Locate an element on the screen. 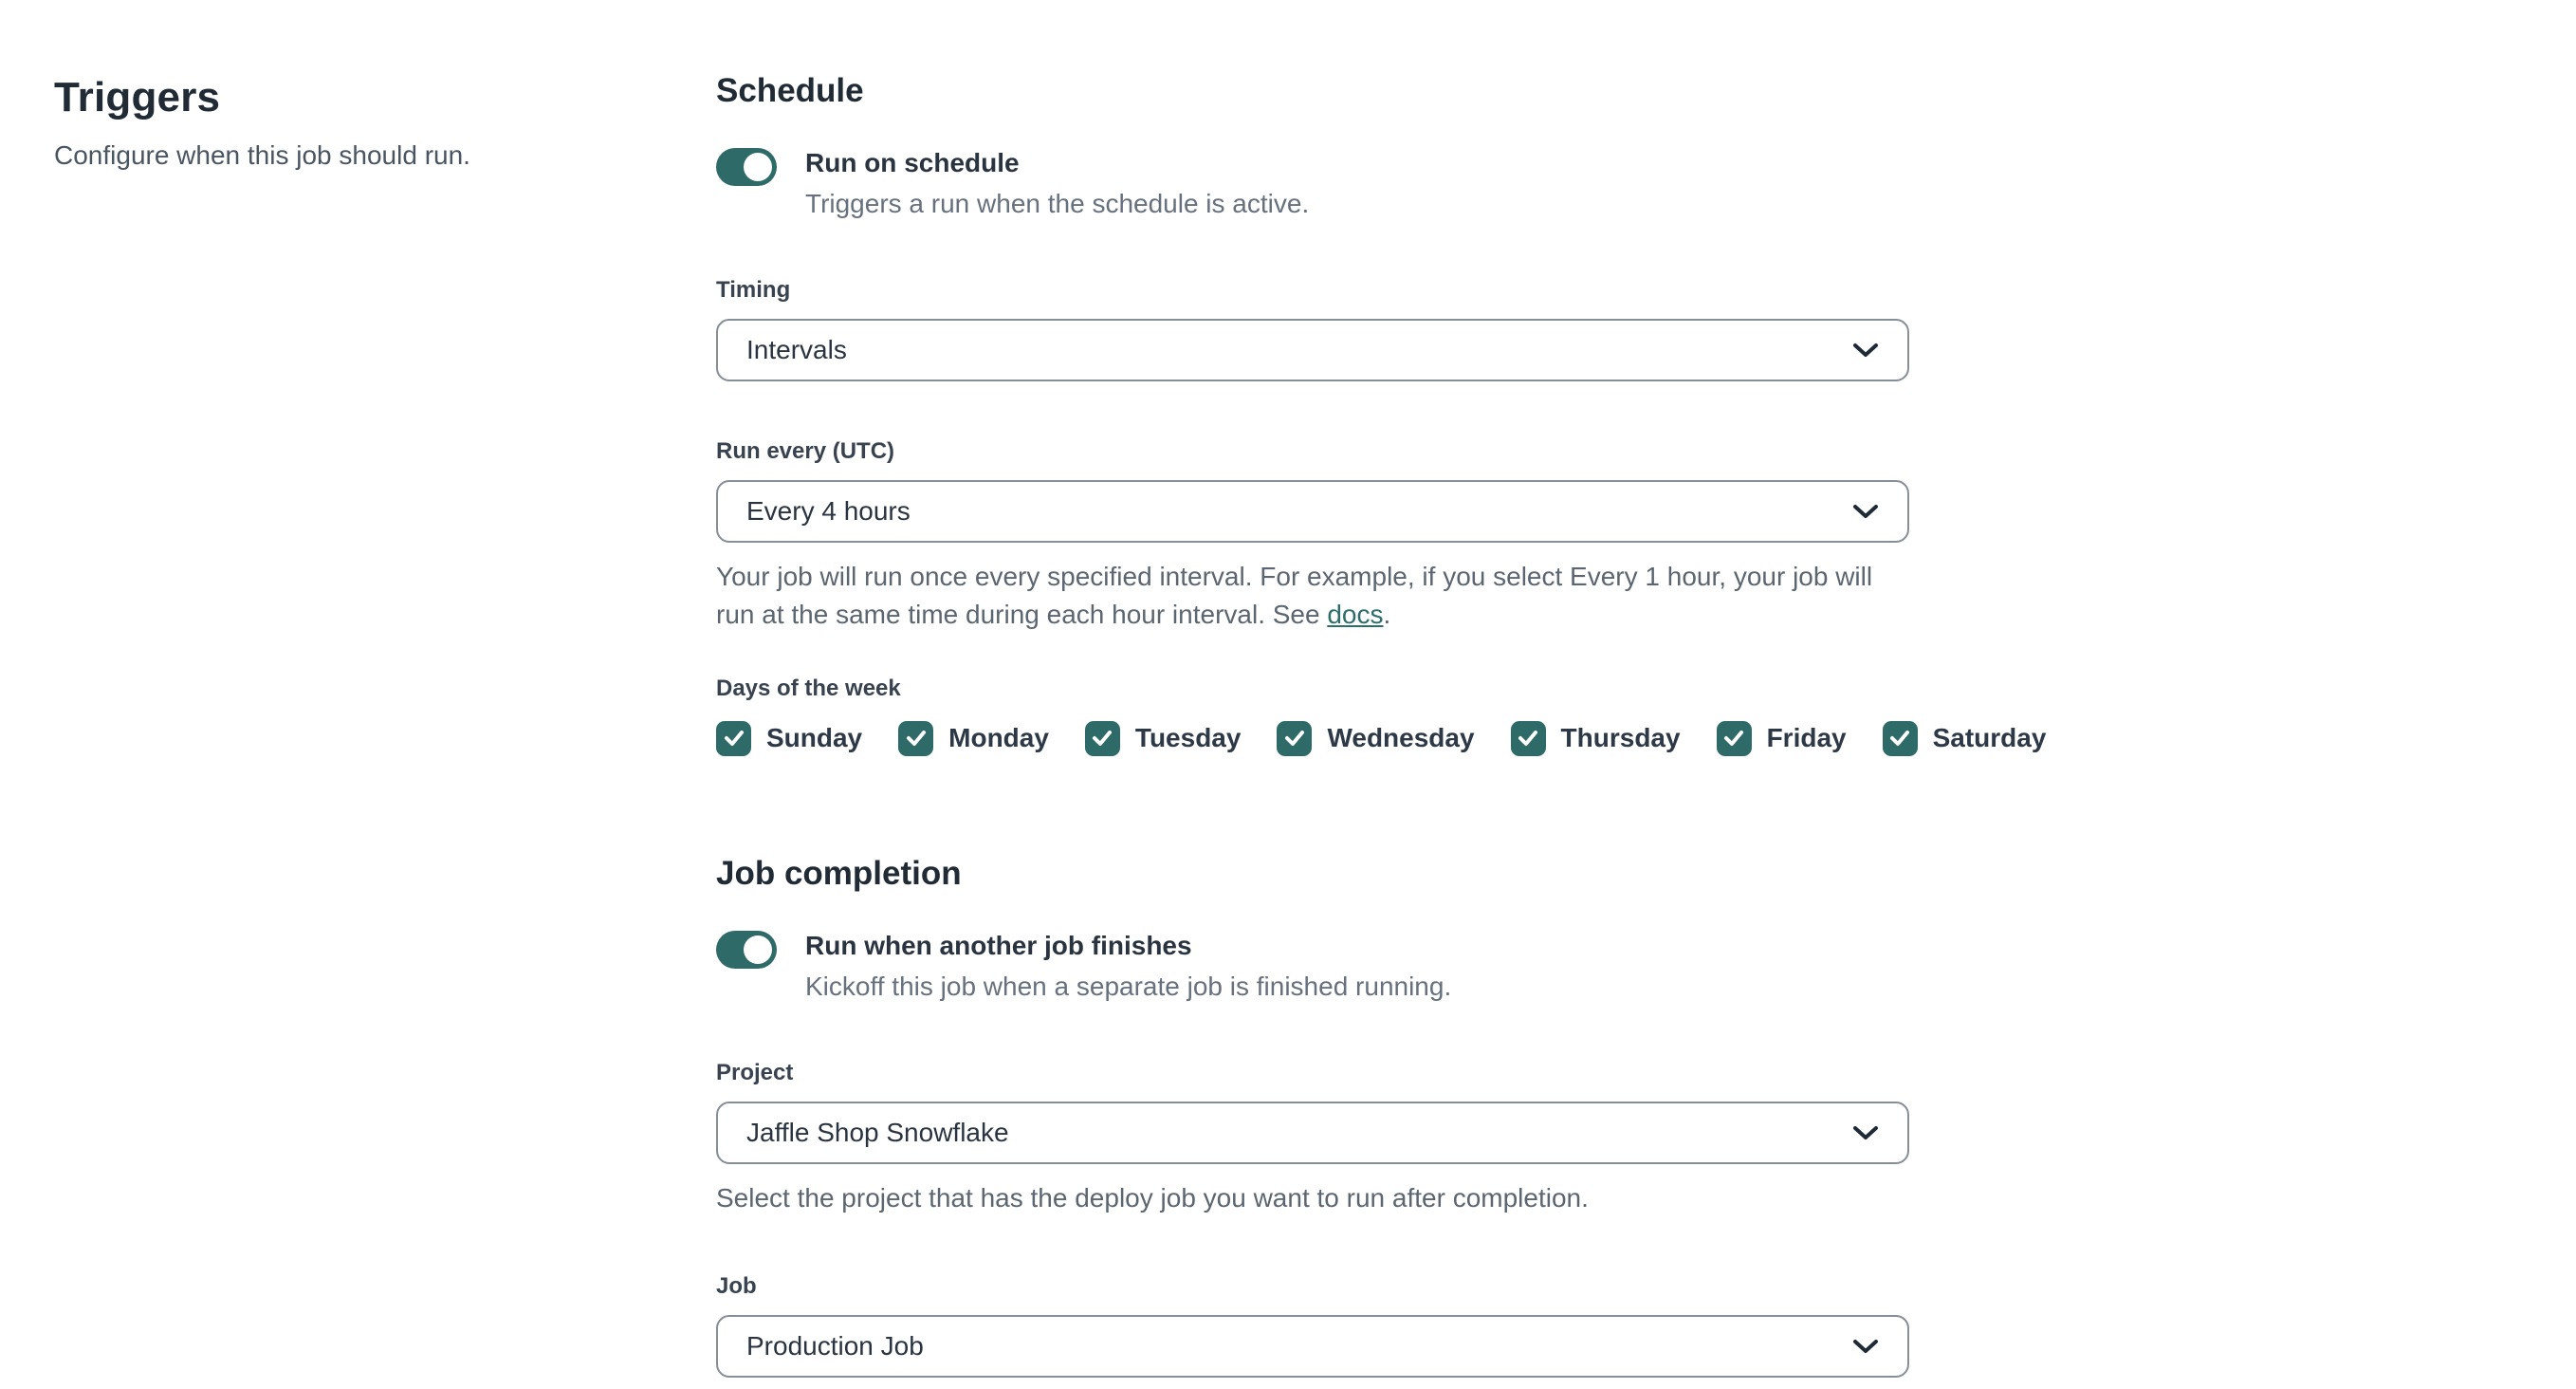 The width and height of the screenshot is (2576, 1389). job-field: Job Production Job View job details. is located at coordinates (1312, 1331).